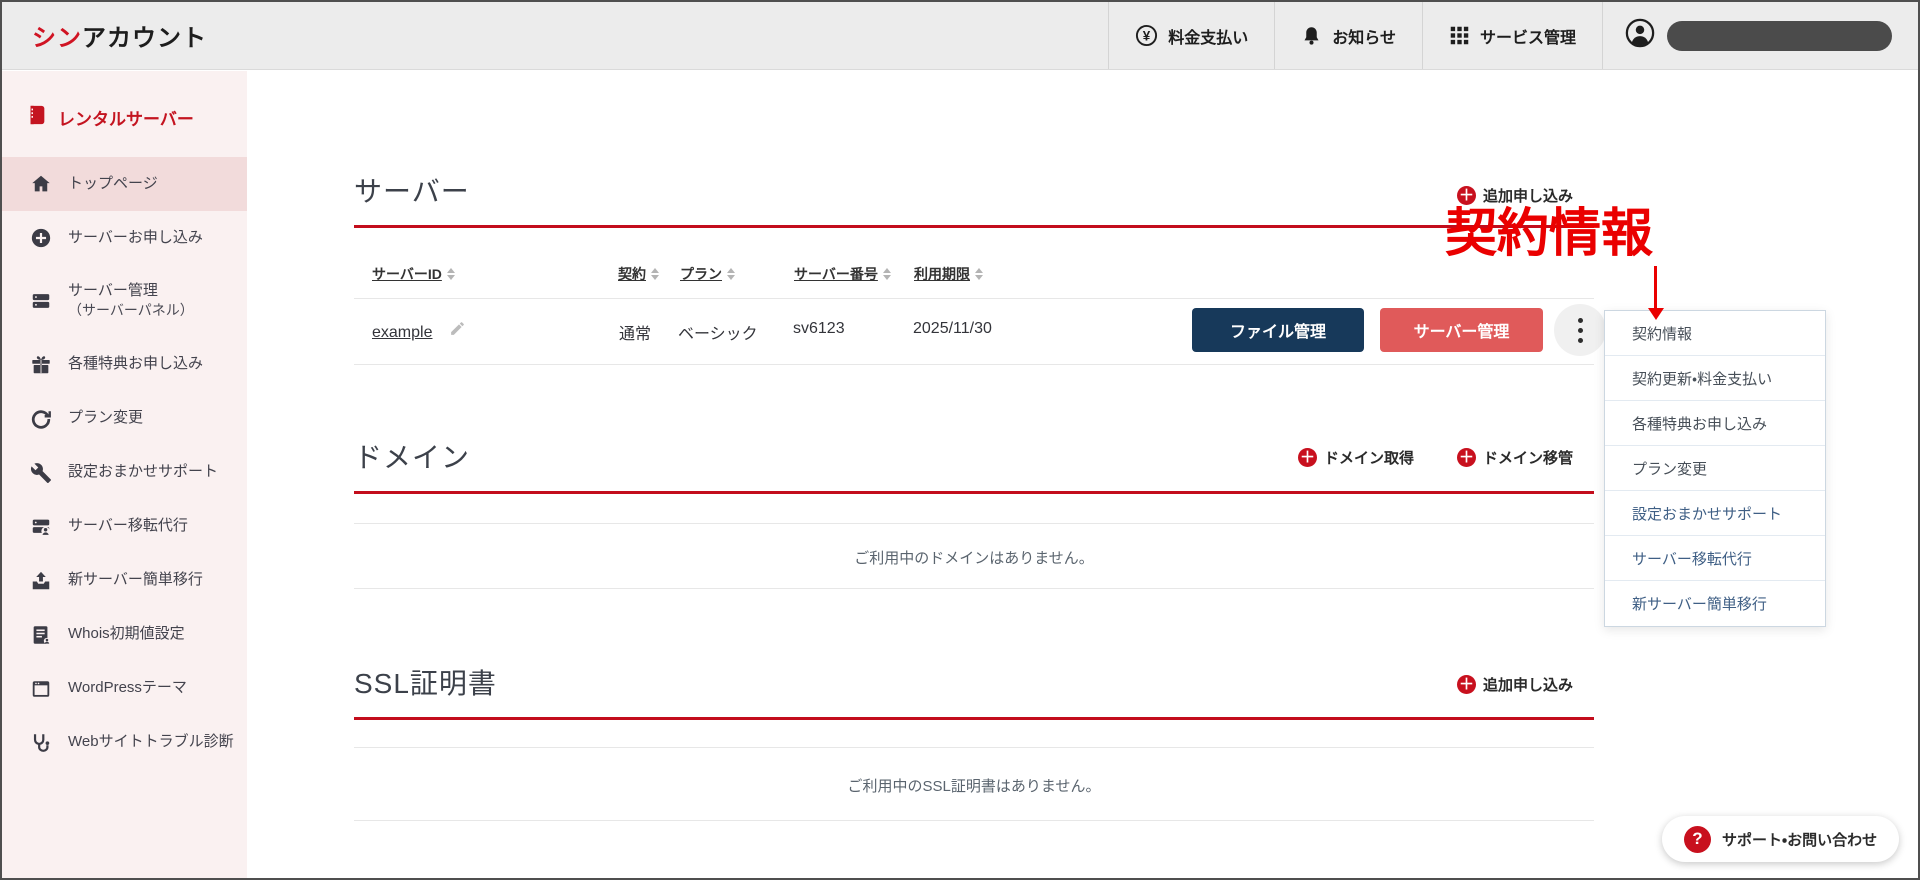  I want to click on ssl-add-link: ＋ 追加申し込み, so click(1515, 684).